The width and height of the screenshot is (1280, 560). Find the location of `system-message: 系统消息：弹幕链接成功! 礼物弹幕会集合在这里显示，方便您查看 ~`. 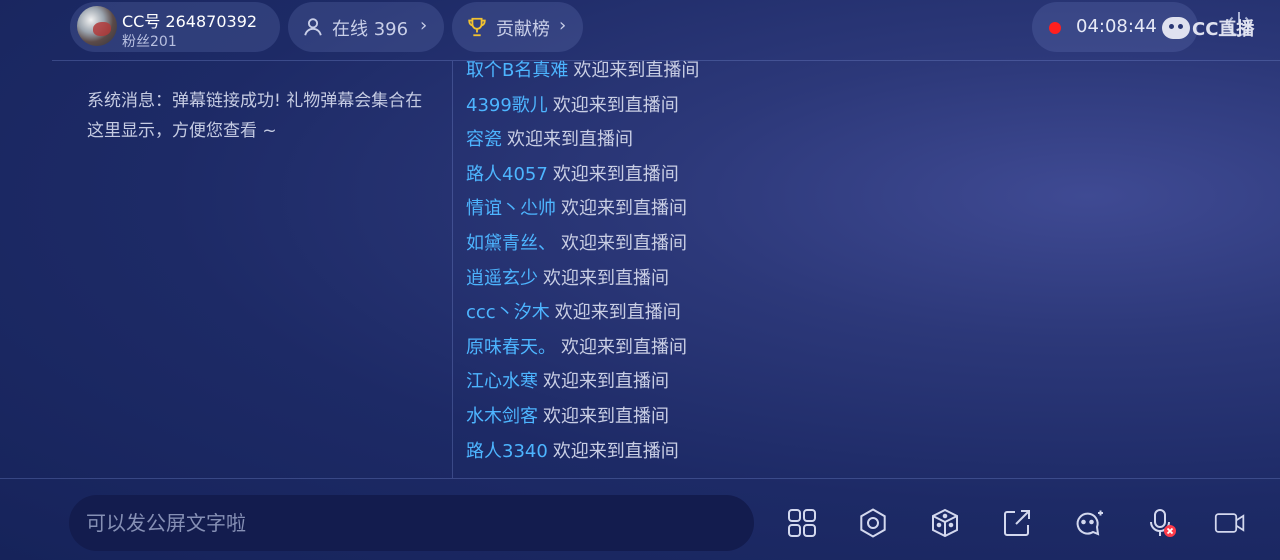

system-message: 系统消息：弹幕链接成功! 礼物弹幕会集合在这里显示，方便您查看 ~ is located at coordinates (255, 116).